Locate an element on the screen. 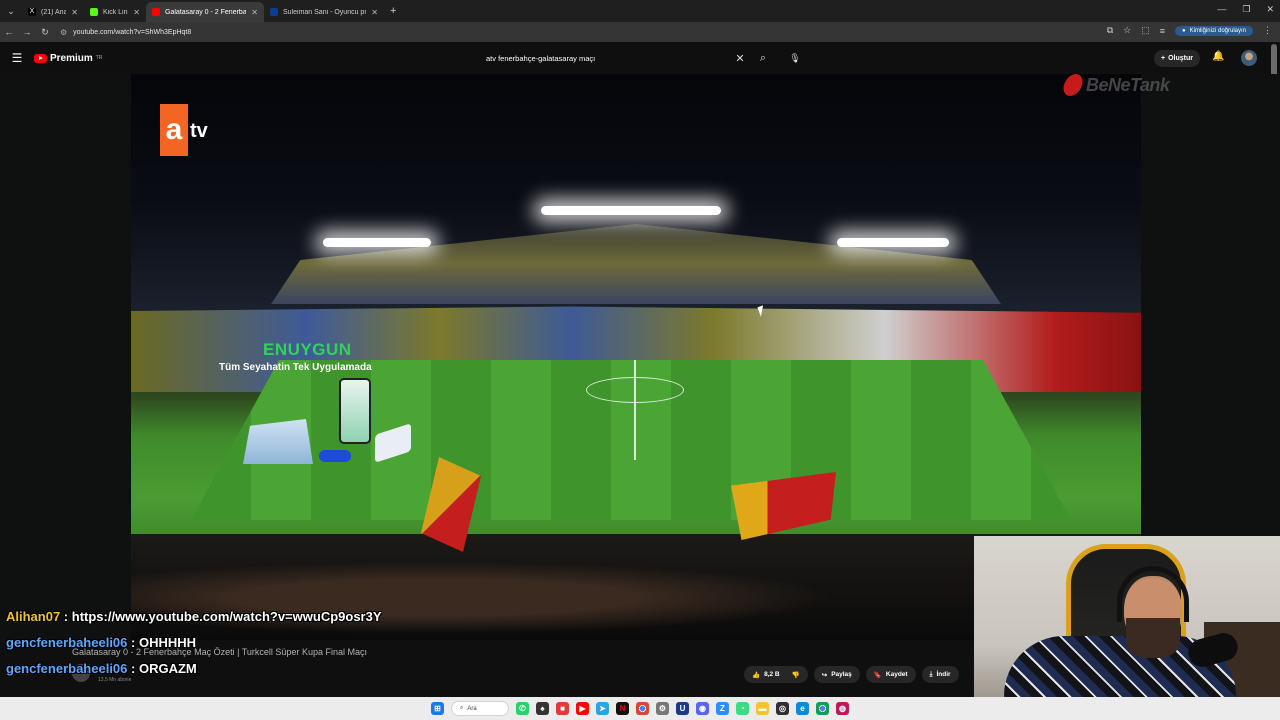 This screenshot has width=1280, height=720. chat-username: Alihan07 is located at coordinates (33, 616).